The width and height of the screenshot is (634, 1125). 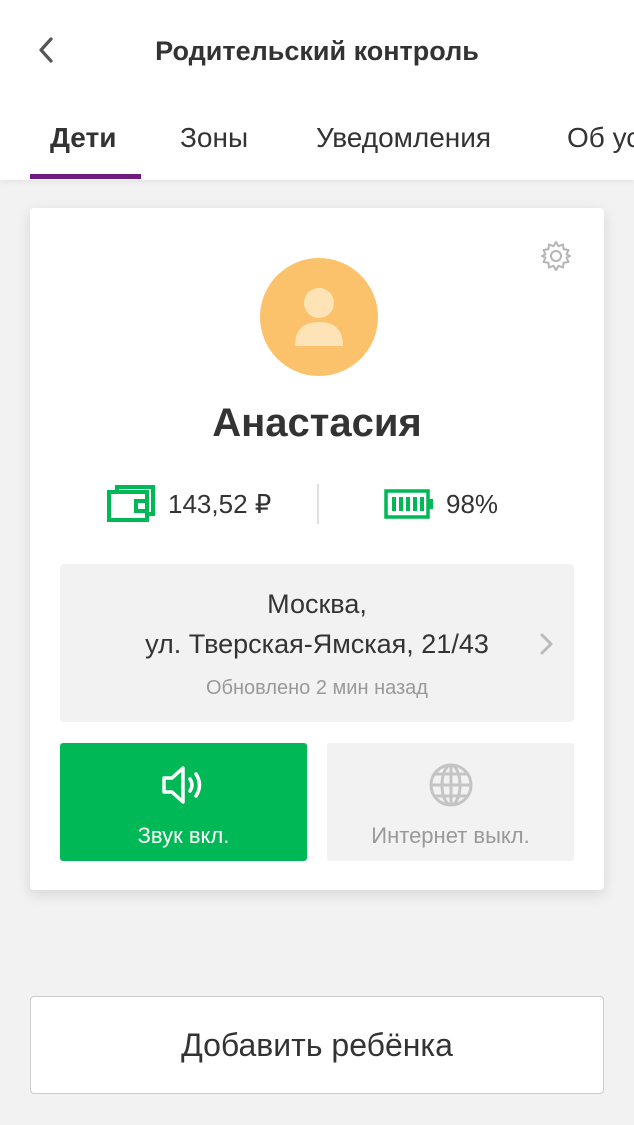 I want to click on tab-about-service: Об услуге, so click(x=600, y=140).